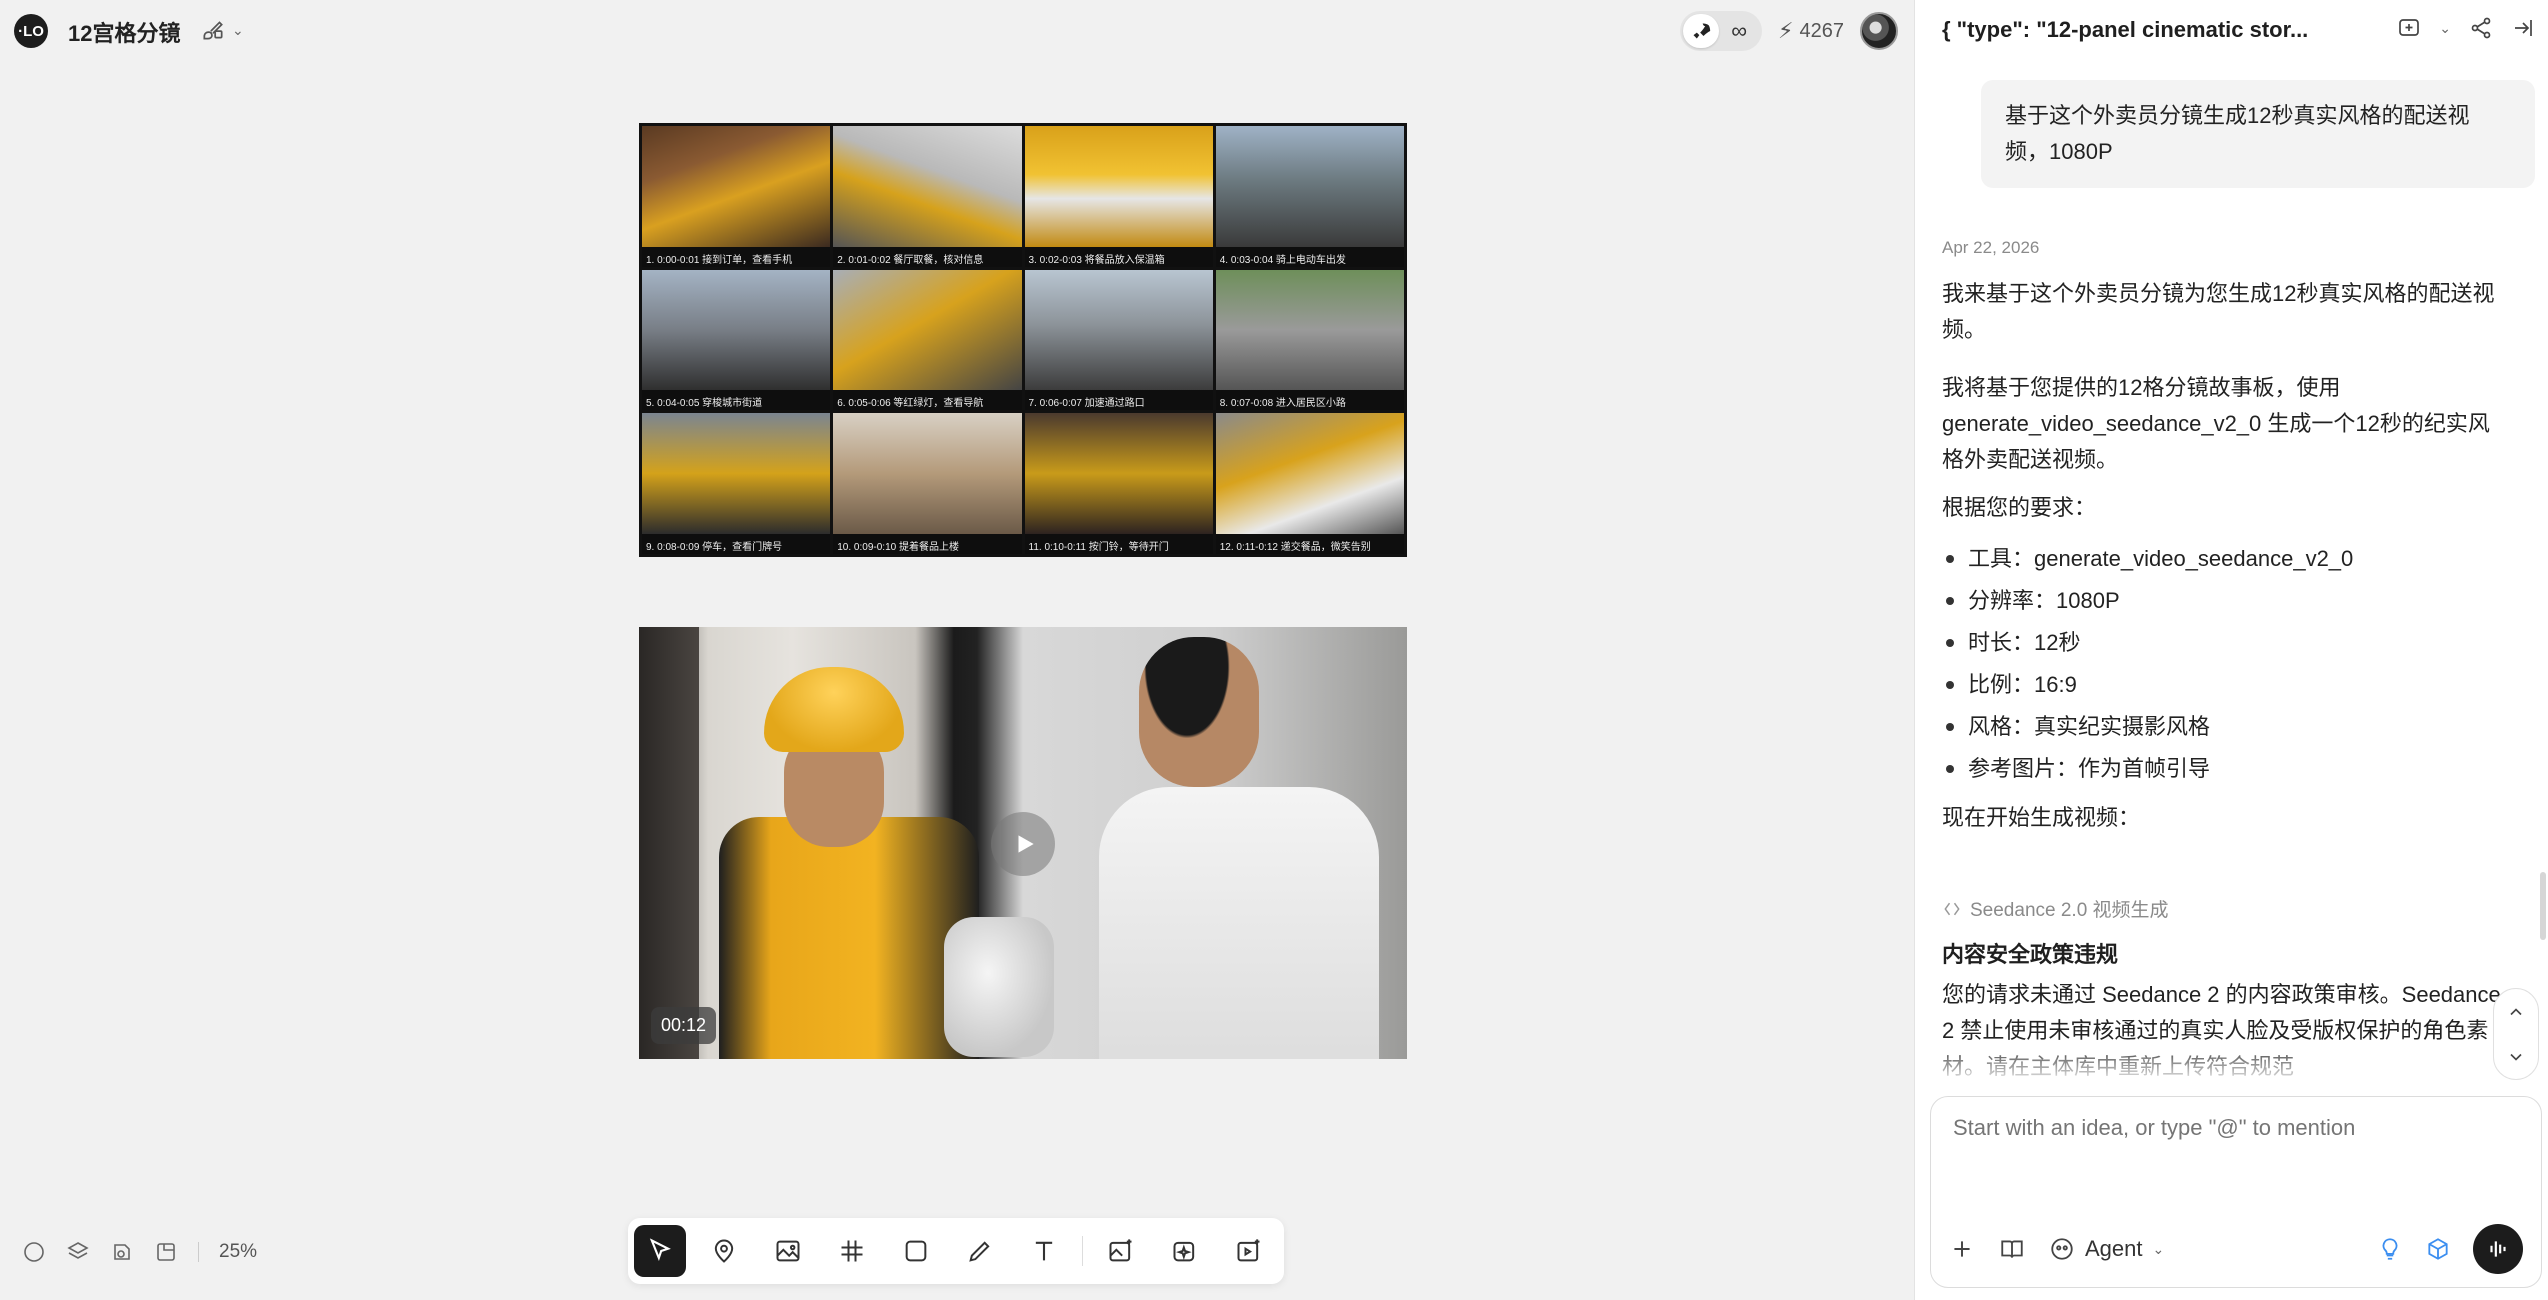 The image size is (2548, 1300). What do you see at coordinates (2012, 1249) in the screenshot?
I see `book-icon` at bounding box center [2012, 1249].